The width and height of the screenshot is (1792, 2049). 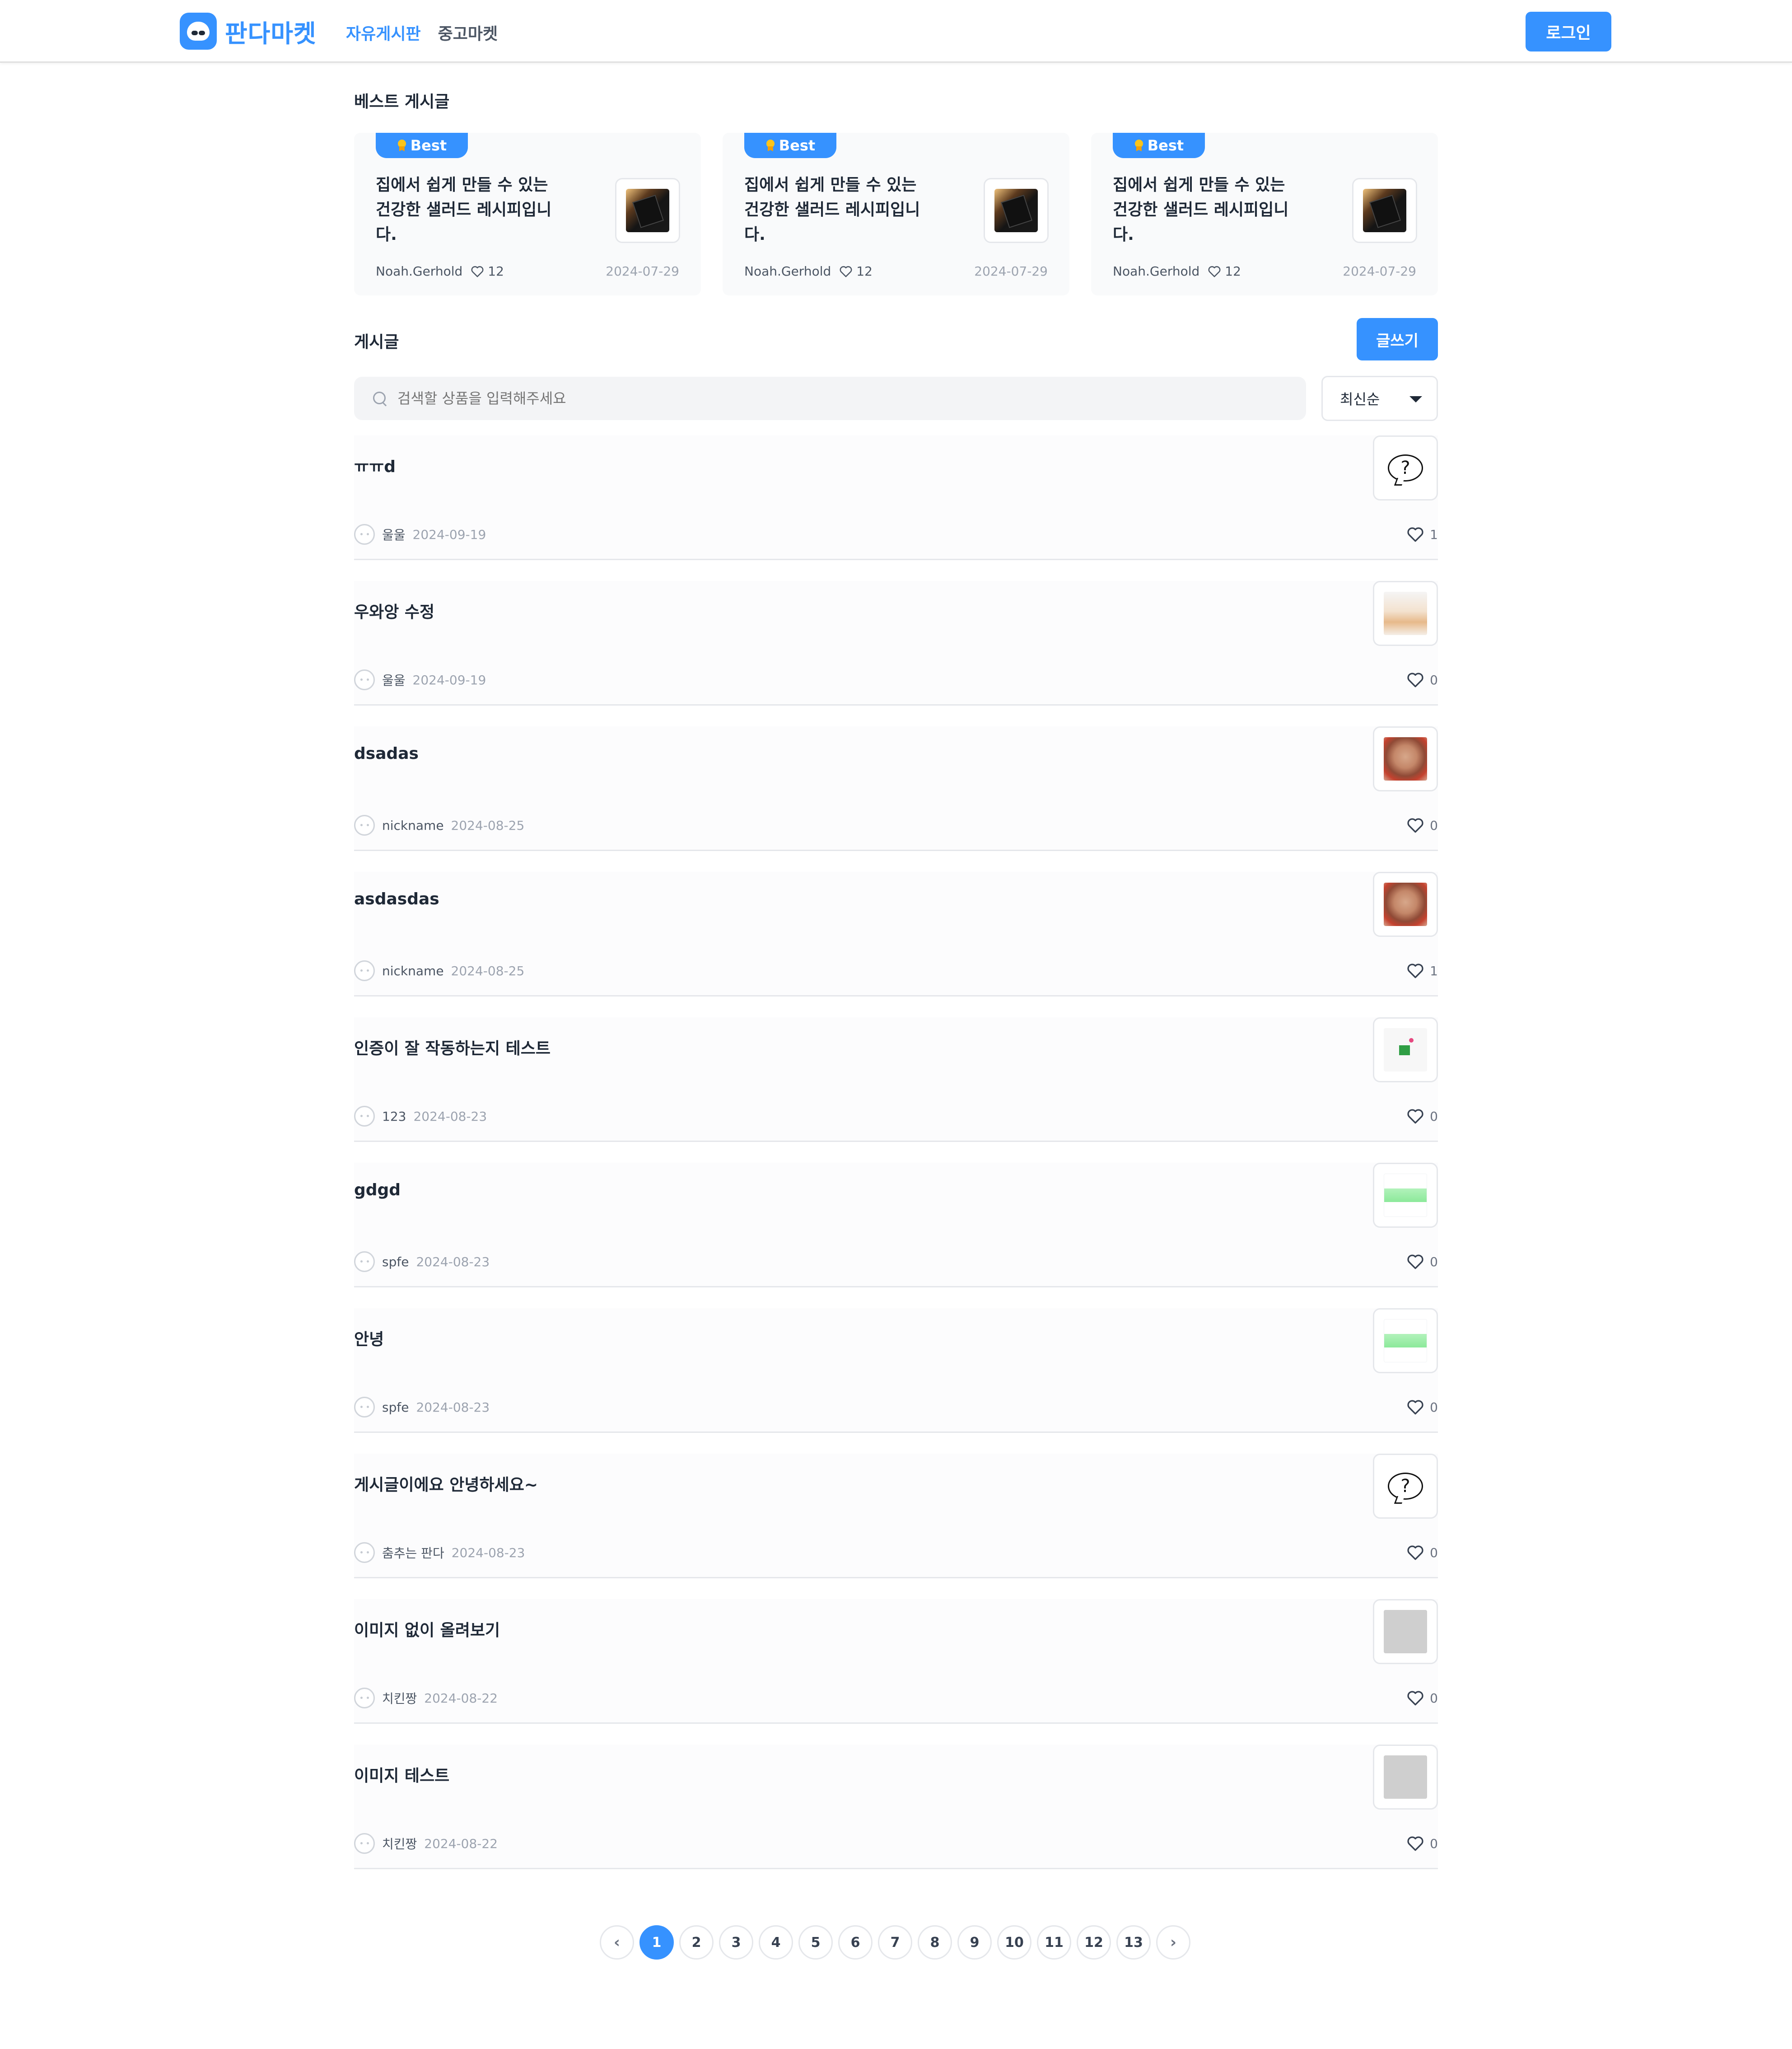 What do you see at coordinates (461, 1698) in the screenshot?
I see `post-date: 2024-08-22` at bounding box center [461, 1698].